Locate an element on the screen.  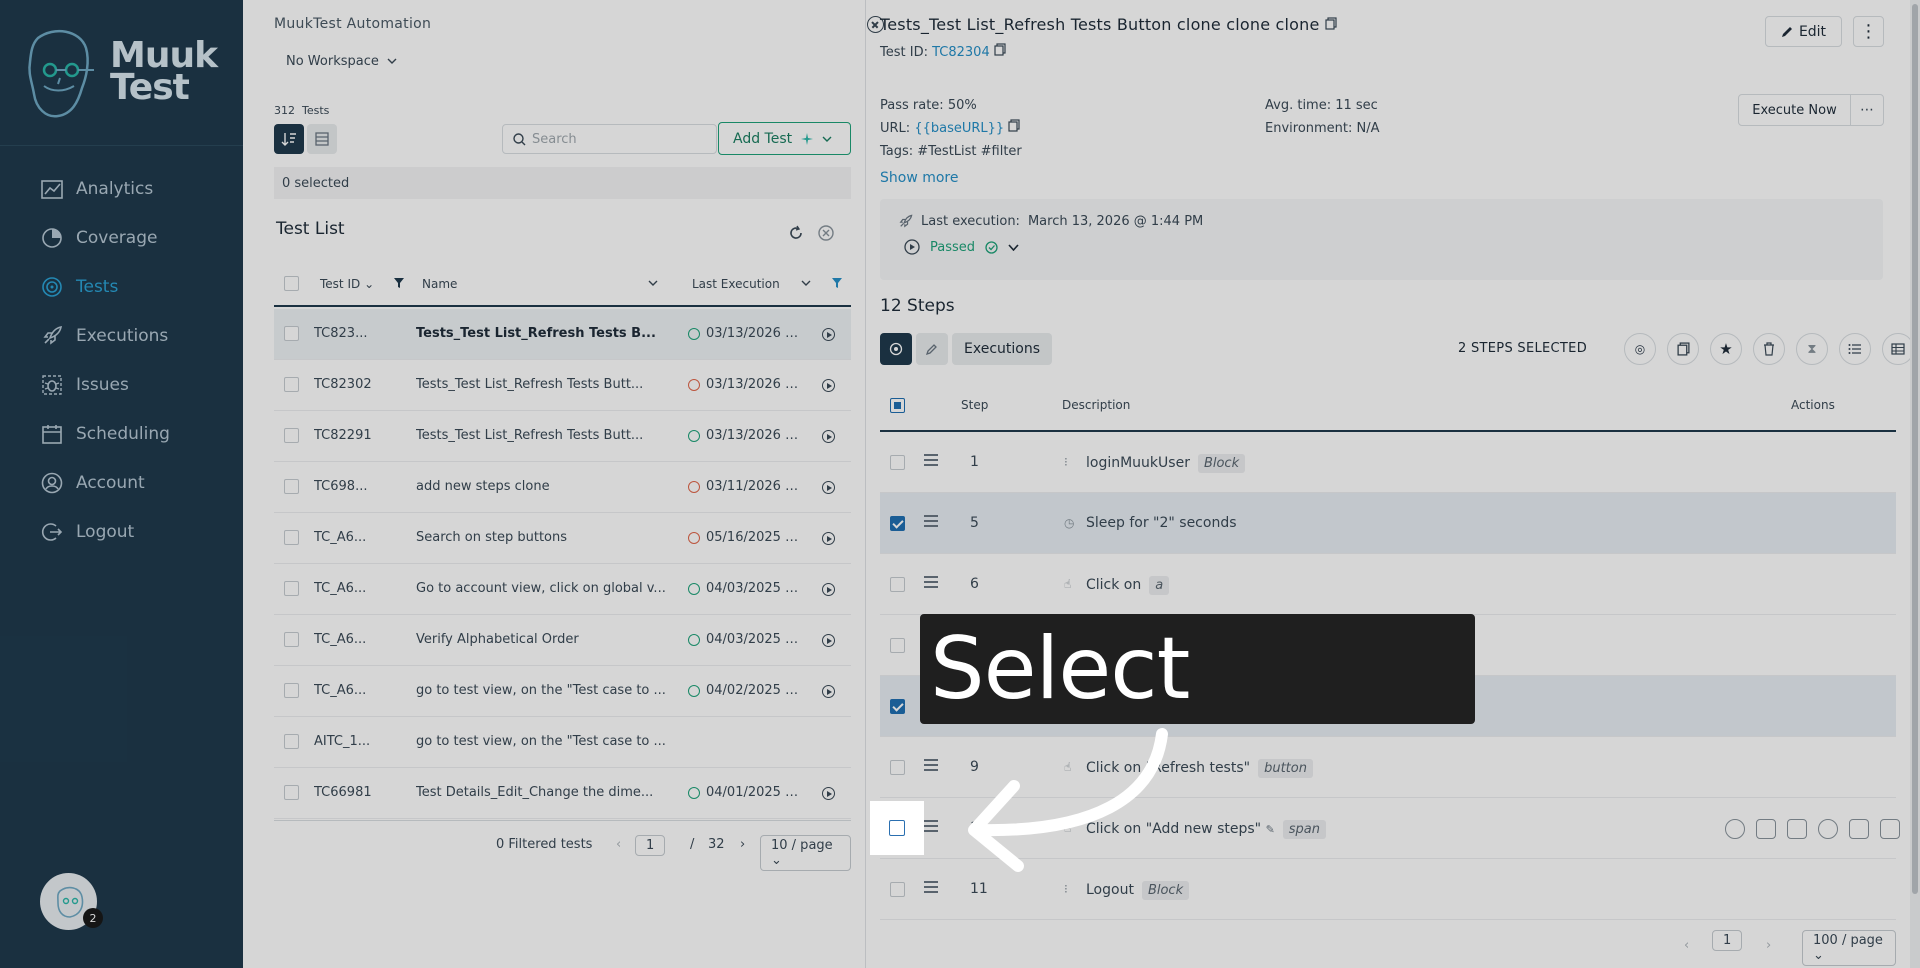
highlighted-step-checkbox is located at coordinates (897, 828).